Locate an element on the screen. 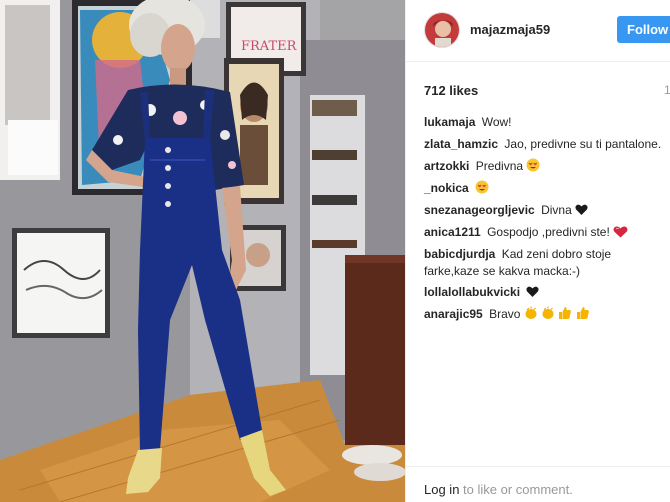 The image size is (670, 502). comment: anica1211 Gospodjo ,predivni ste! is located at coordinates (547, 232).